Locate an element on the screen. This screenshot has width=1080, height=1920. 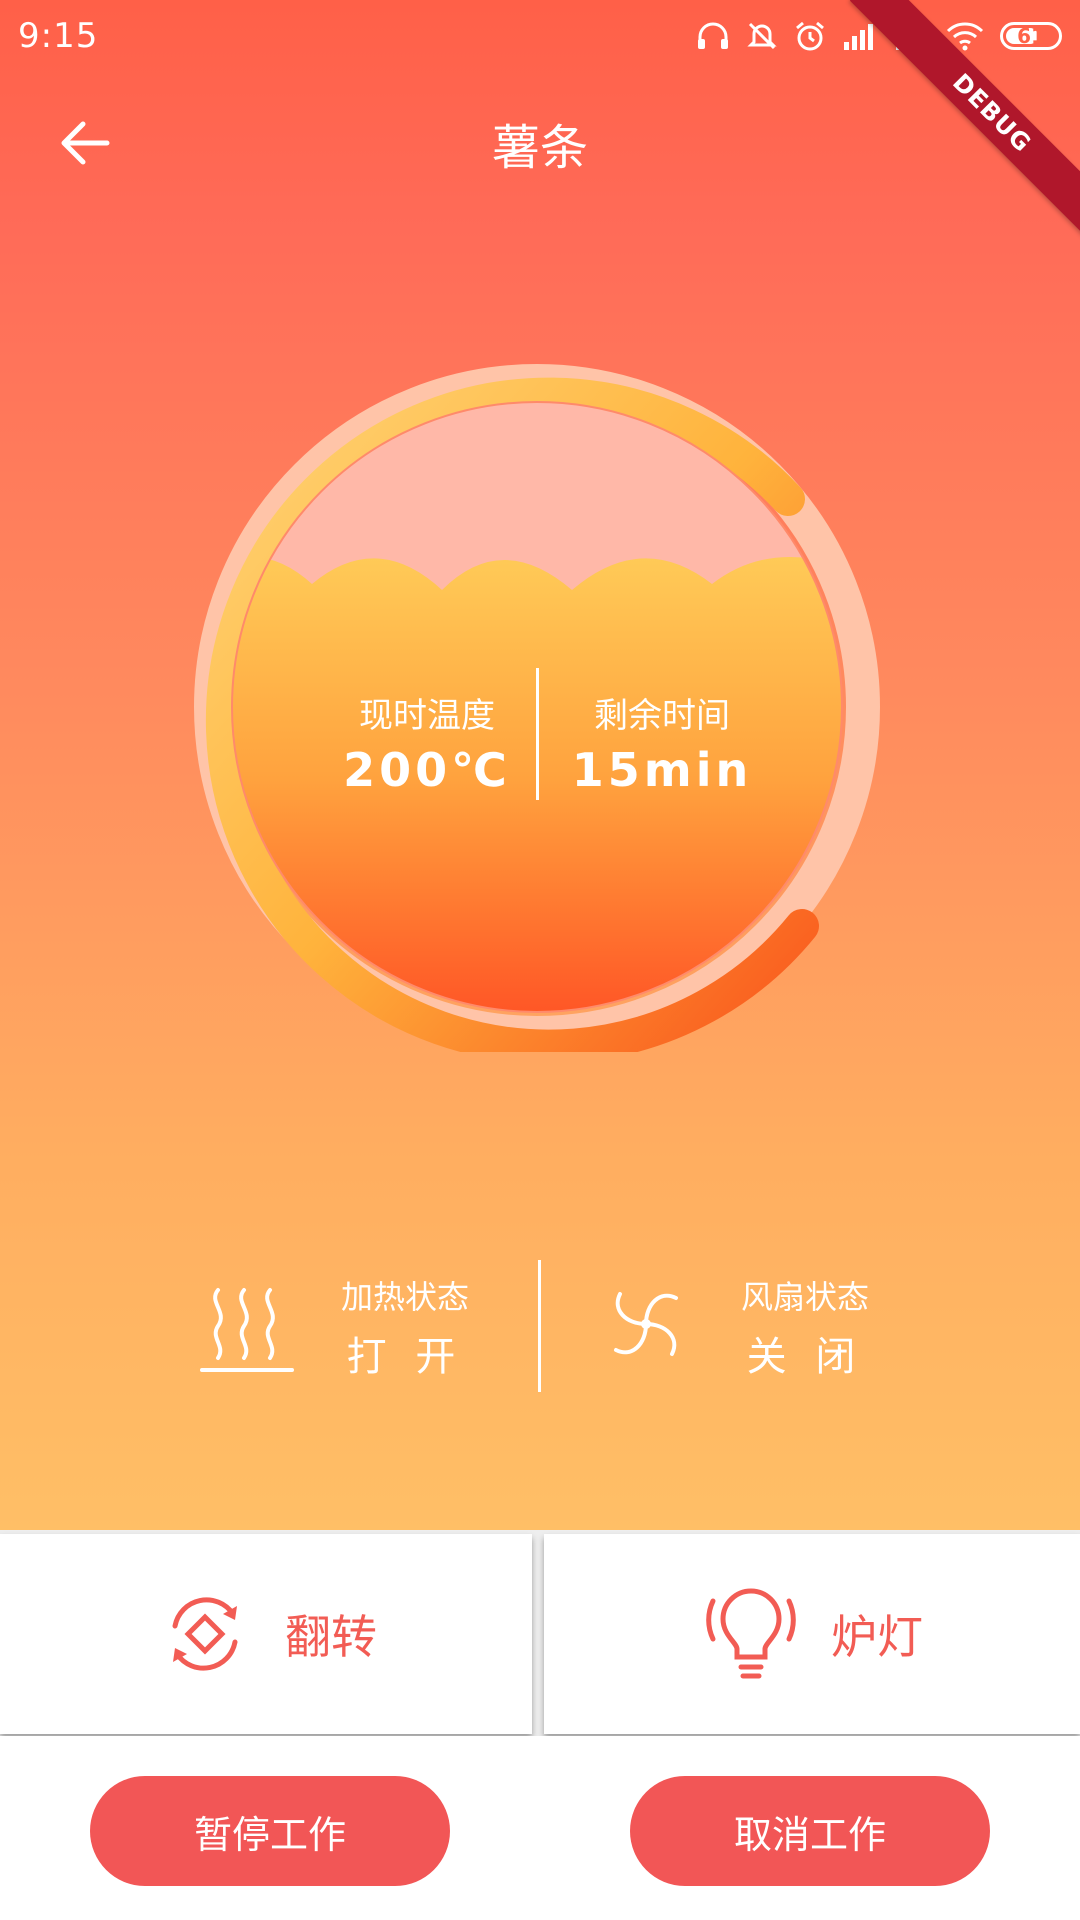
heating-icon is located at coordinates (247, 1330).